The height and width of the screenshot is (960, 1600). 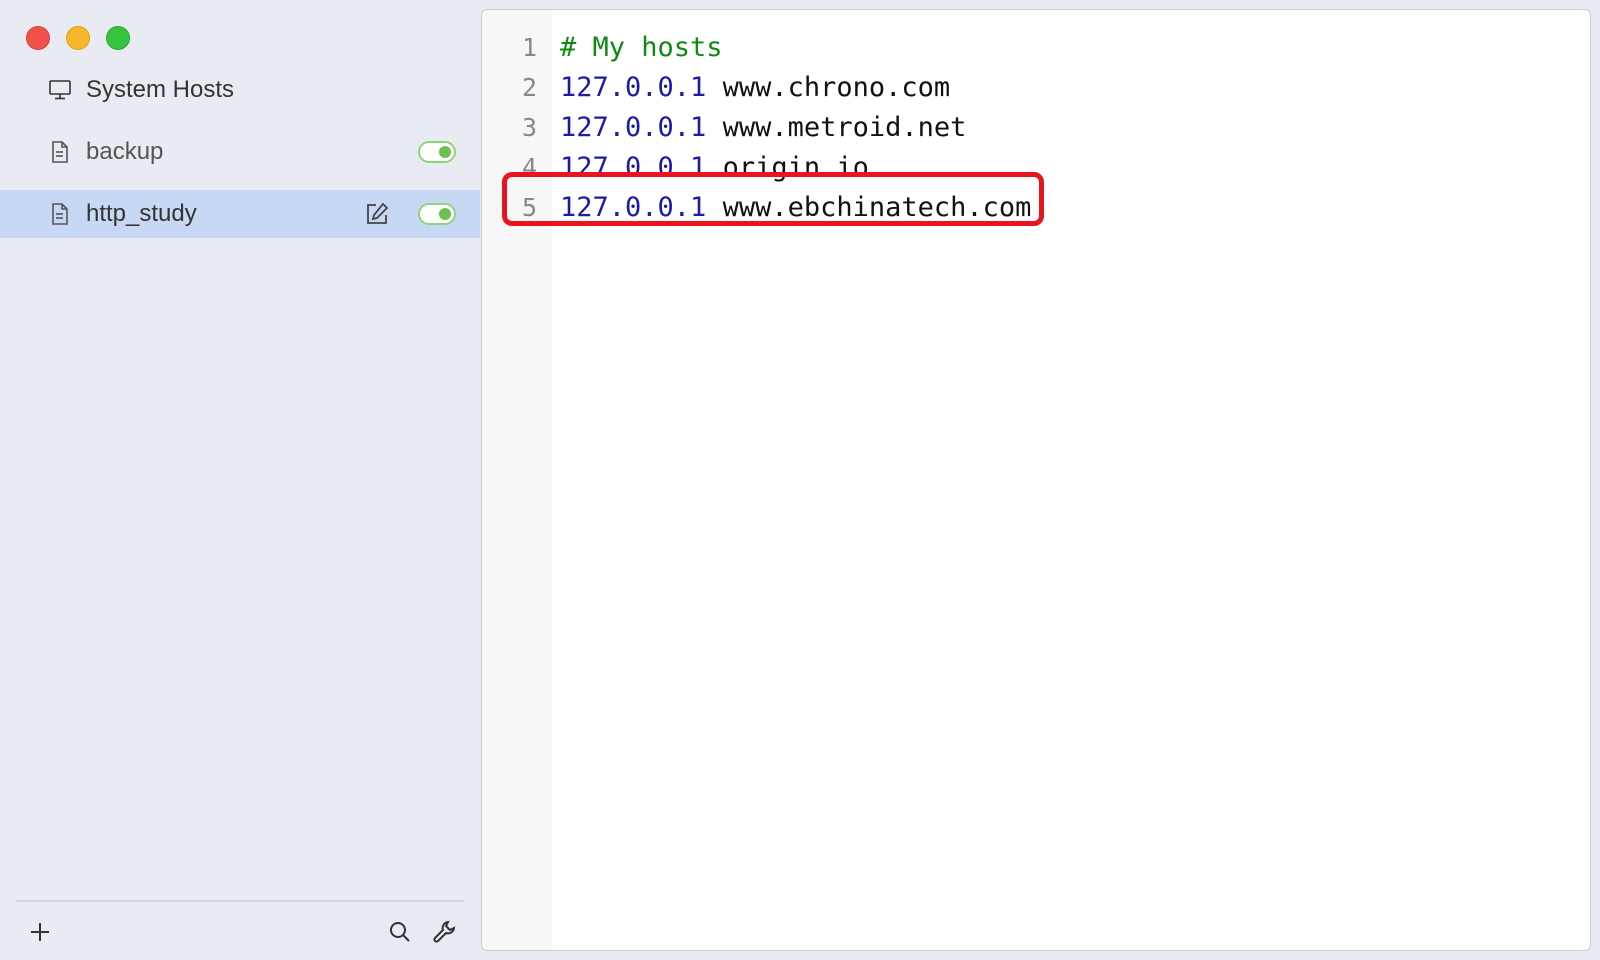 I want to click on line-content: # My hosts, so click(x=641, y=48).